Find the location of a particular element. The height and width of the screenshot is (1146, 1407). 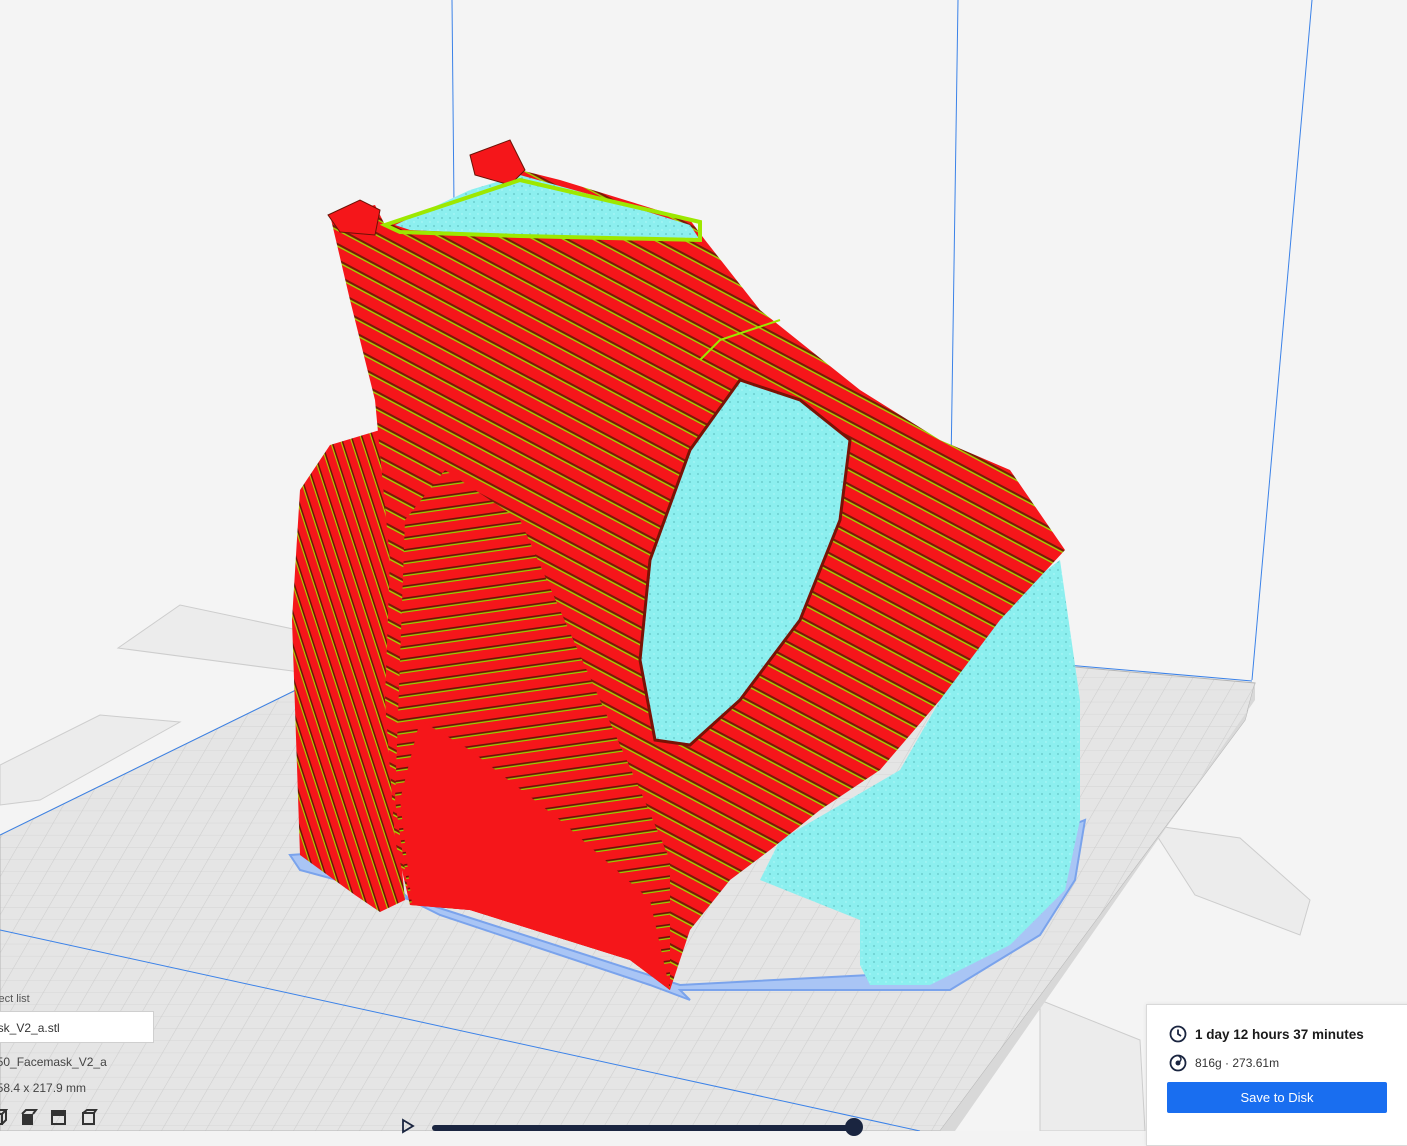

view-left-icon is located at coordinates (89, 1118).